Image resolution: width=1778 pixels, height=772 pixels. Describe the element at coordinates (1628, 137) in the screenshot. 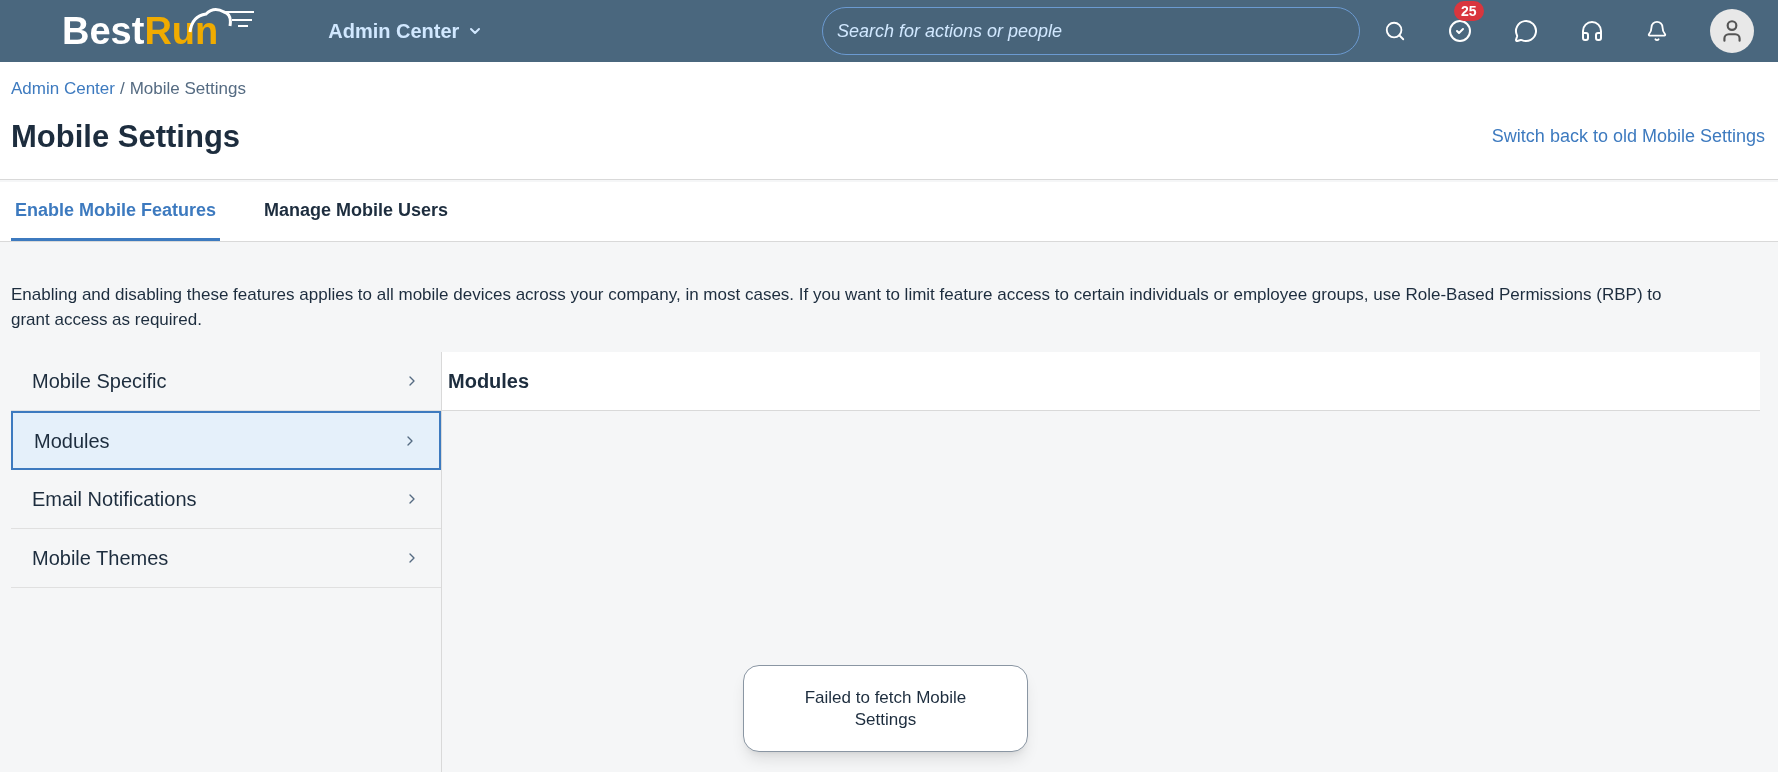

I see `switch-back-link: Switch back to old Mobile Settings` at that location.